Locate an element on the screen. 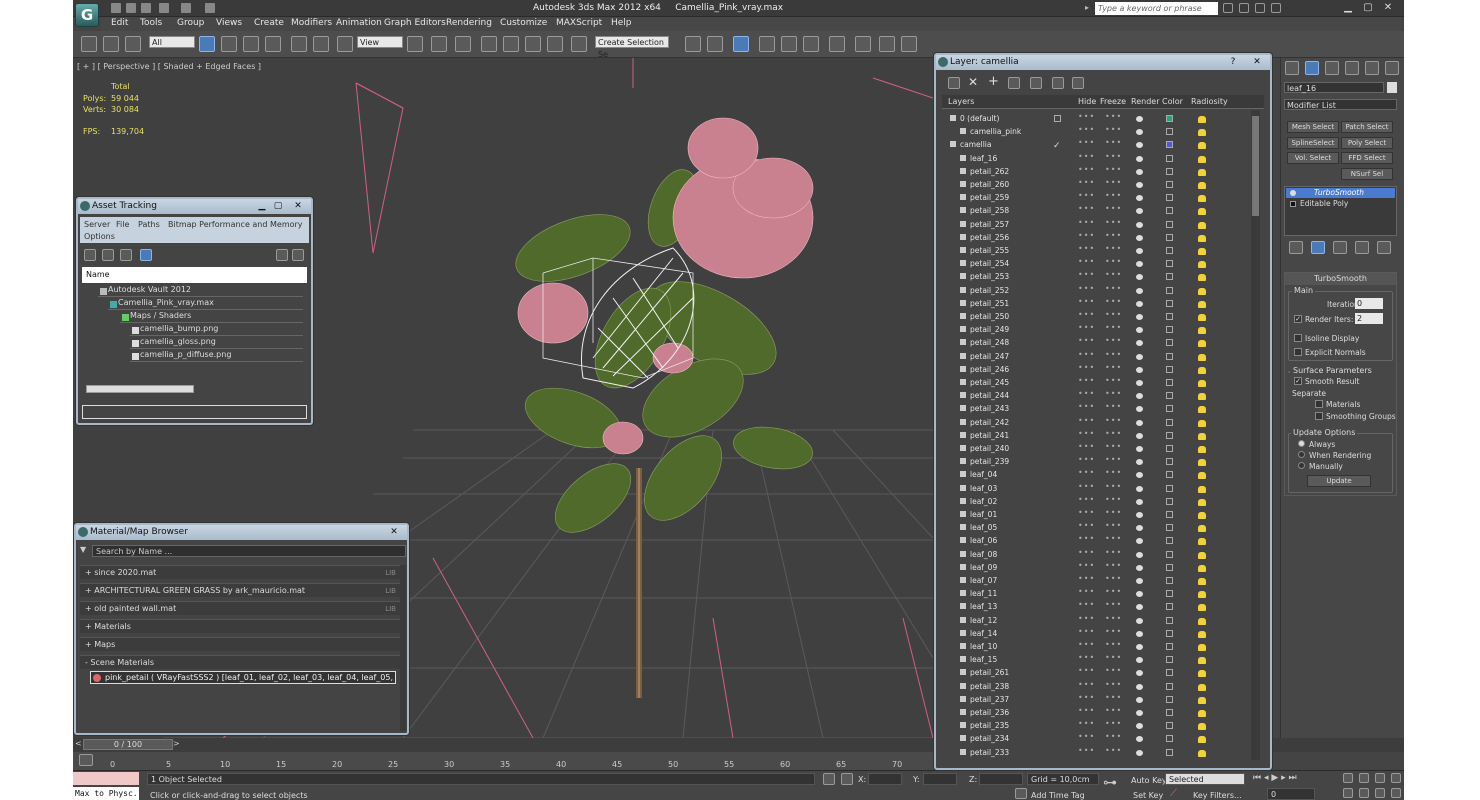  layer-manager-title-bar: Layer: camellia ? ✕ is located at coordinates (1103, 62).